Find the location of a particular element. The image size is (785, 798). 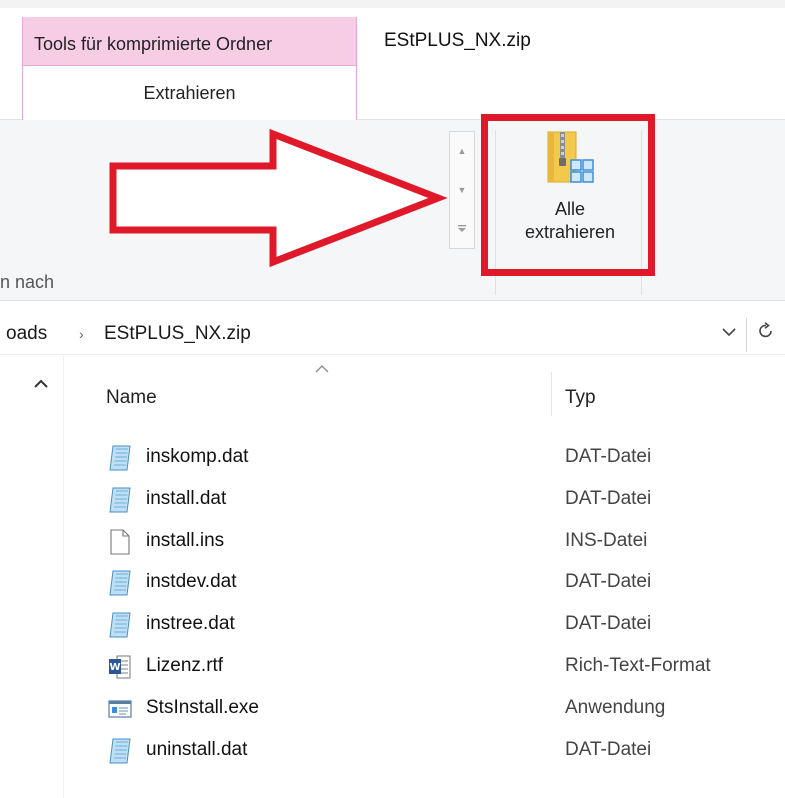

file-name: instree.dat is located at coordinates (190, 624).